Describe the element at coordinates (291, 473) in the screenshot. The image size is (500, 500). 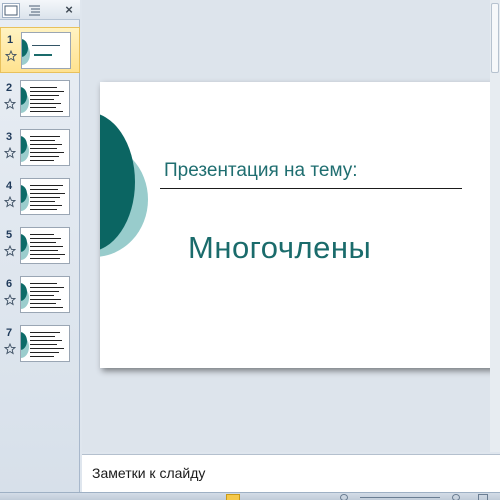
I see `notes-pane: Заметки к слайду` at that location.